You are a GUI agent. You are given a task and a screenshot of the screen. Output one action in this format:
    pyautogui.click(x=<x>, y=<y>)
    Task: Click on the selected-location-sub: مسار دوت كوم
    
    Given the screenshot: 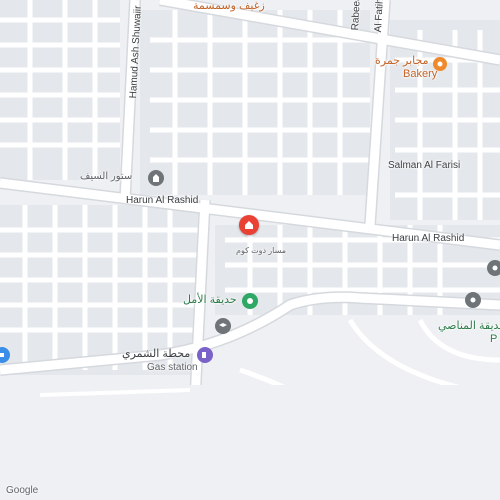 What is the action you would take?
    pyautogui.click(x=261, y=250)
    